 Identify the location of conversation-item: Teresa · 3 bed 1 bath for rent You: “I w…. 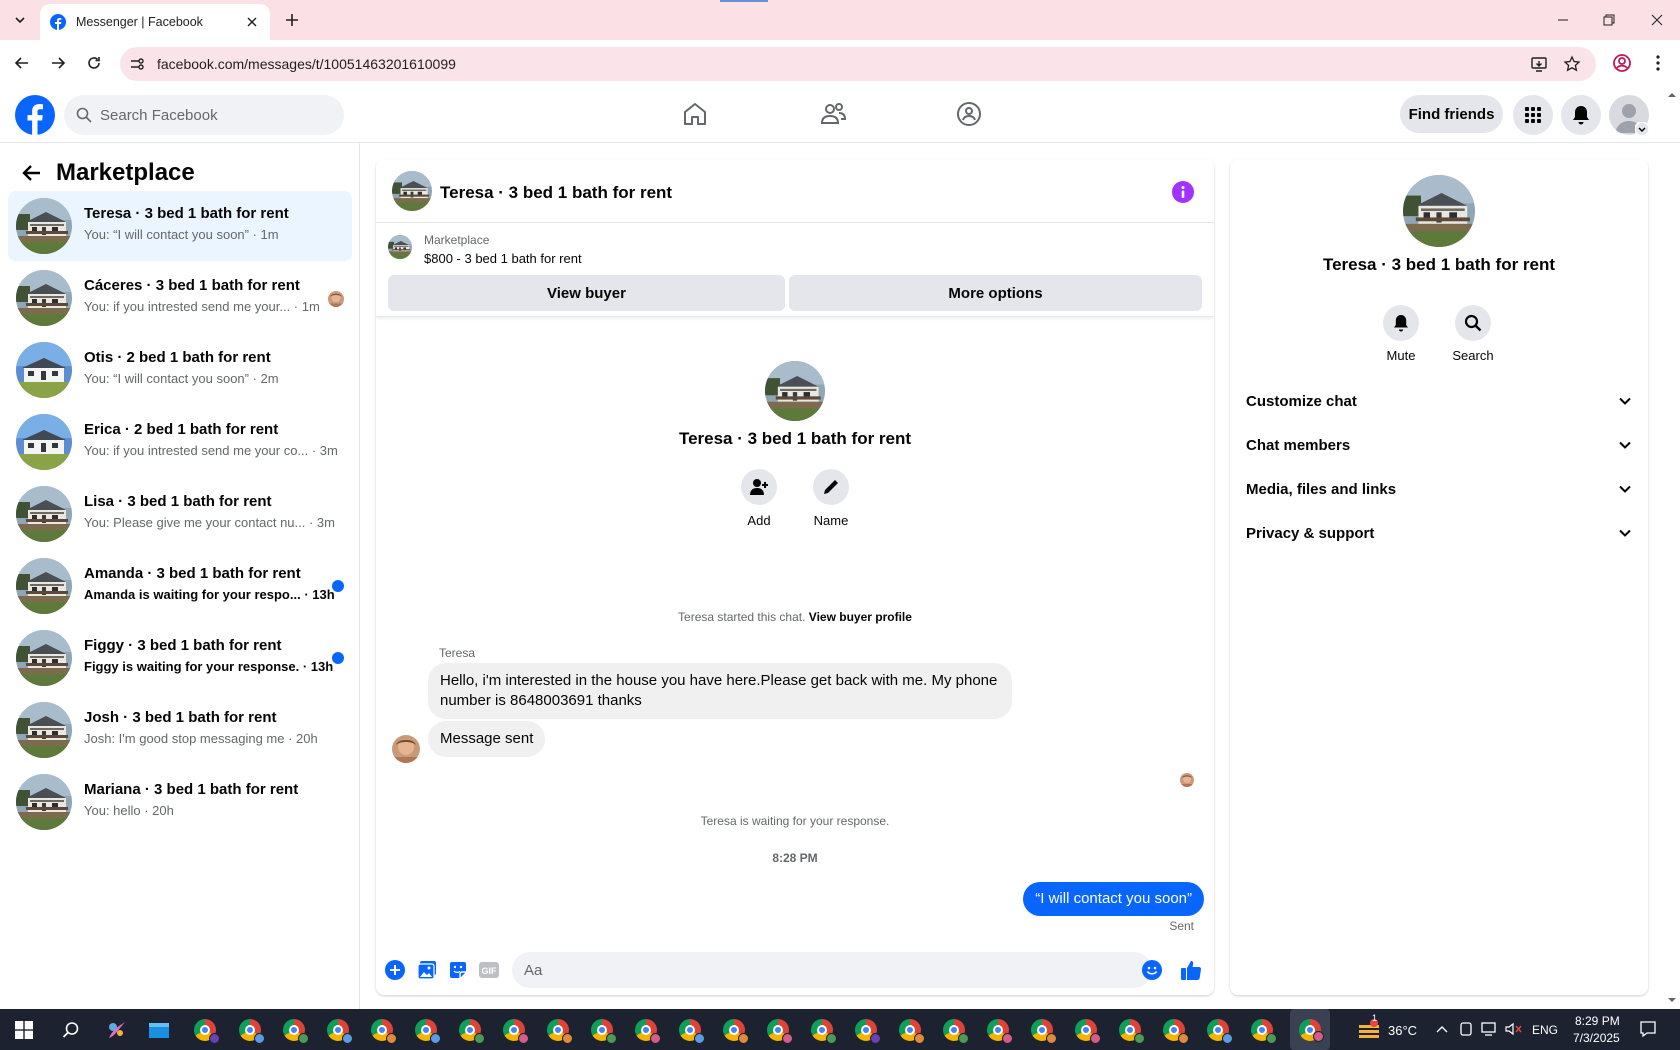
(180, 226).